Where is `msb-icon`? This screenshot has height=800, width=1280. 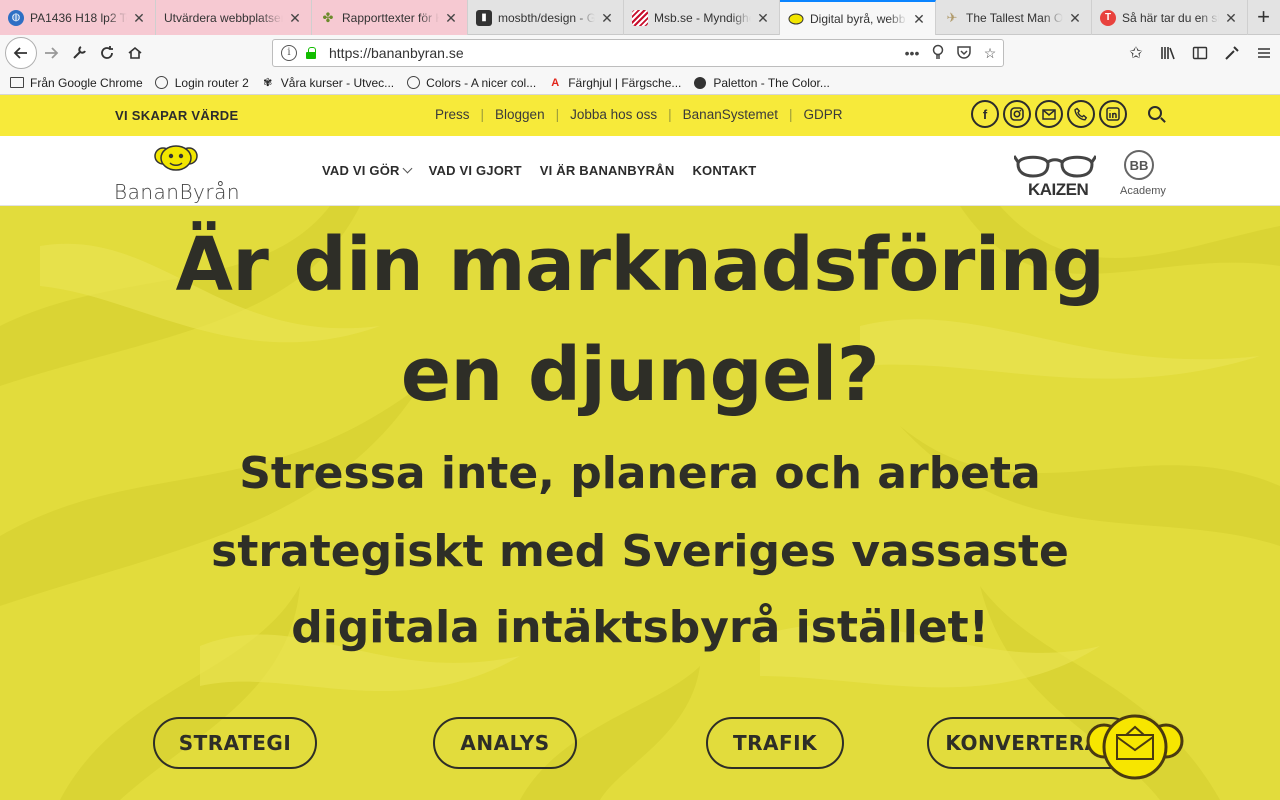 msb-icon is located at coordinates (640, 17).